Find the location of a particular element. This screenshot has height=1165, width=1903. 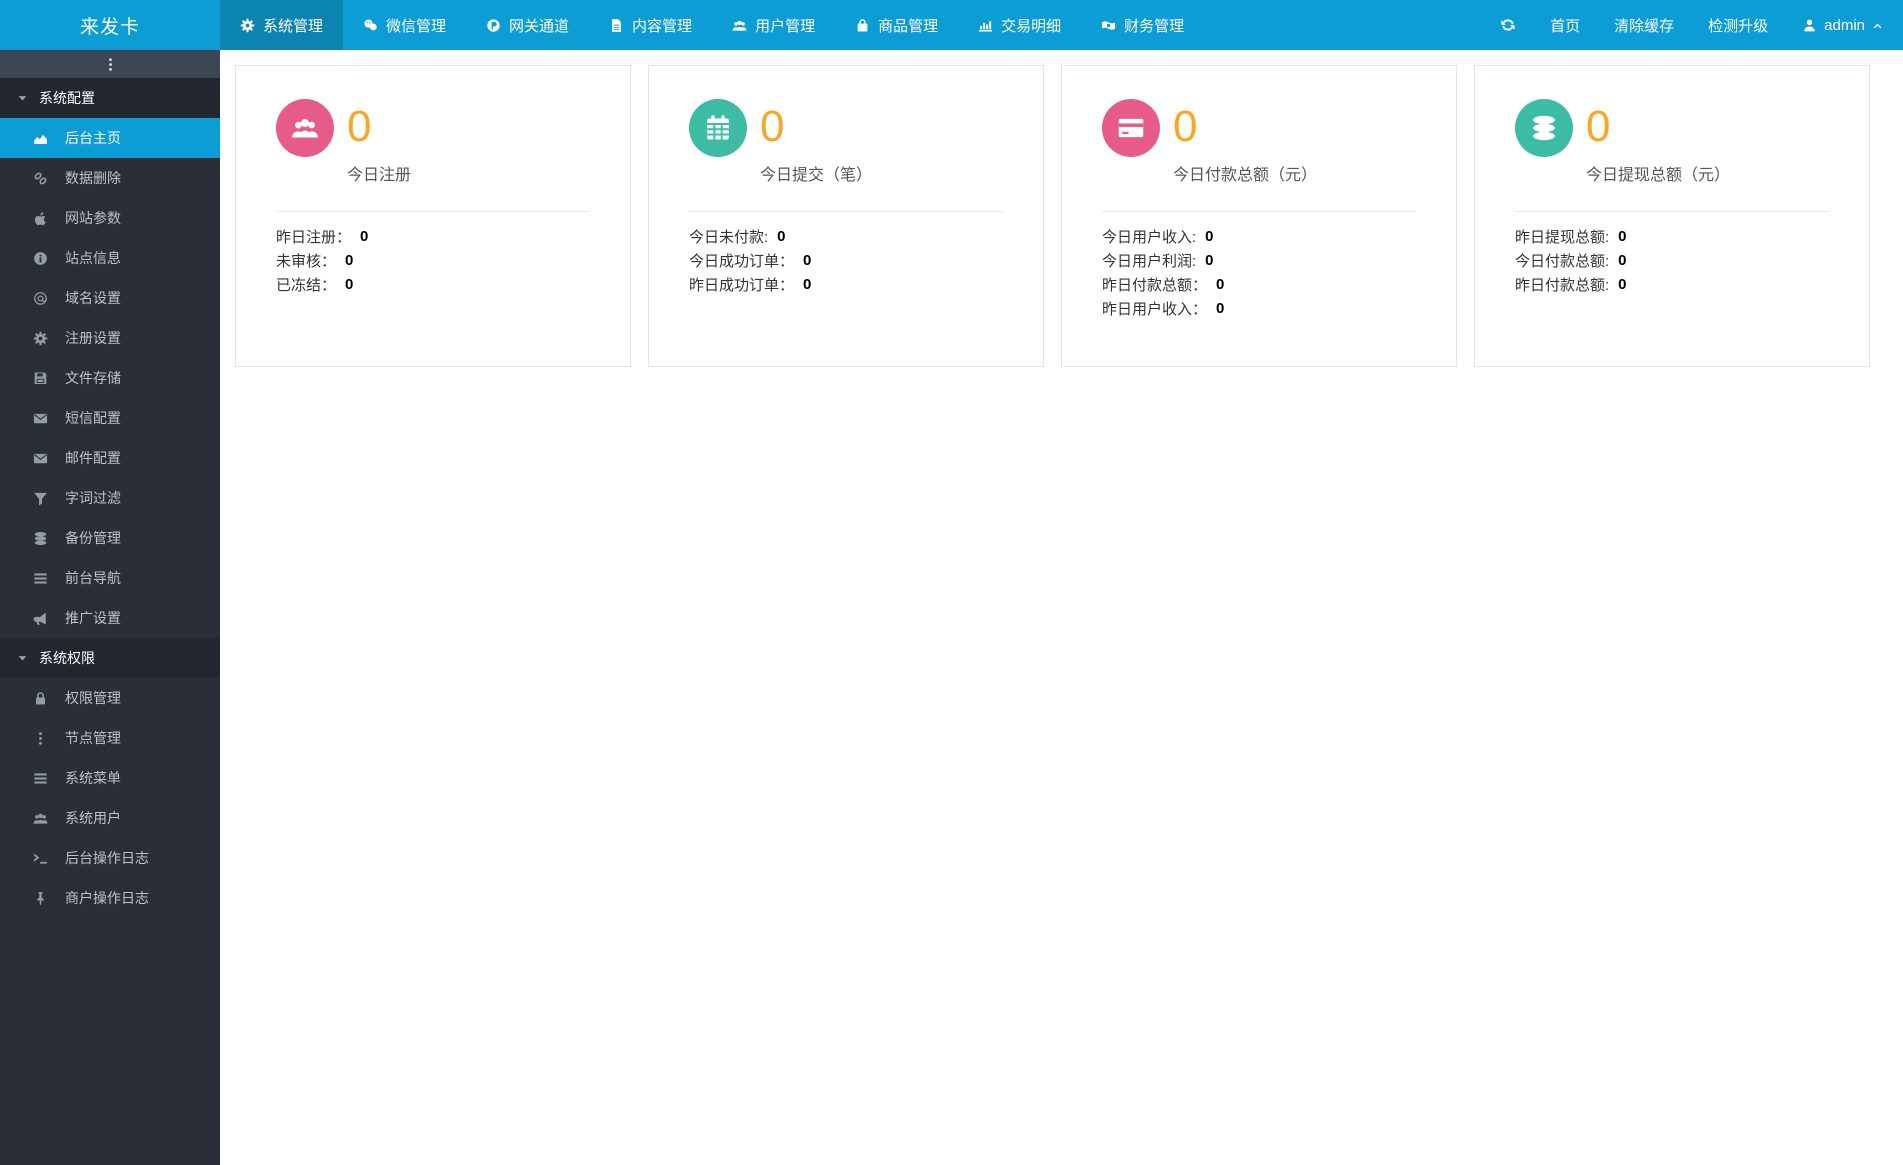

nav-item-gateway: 网关通道 is located at coordinates (527, 25).